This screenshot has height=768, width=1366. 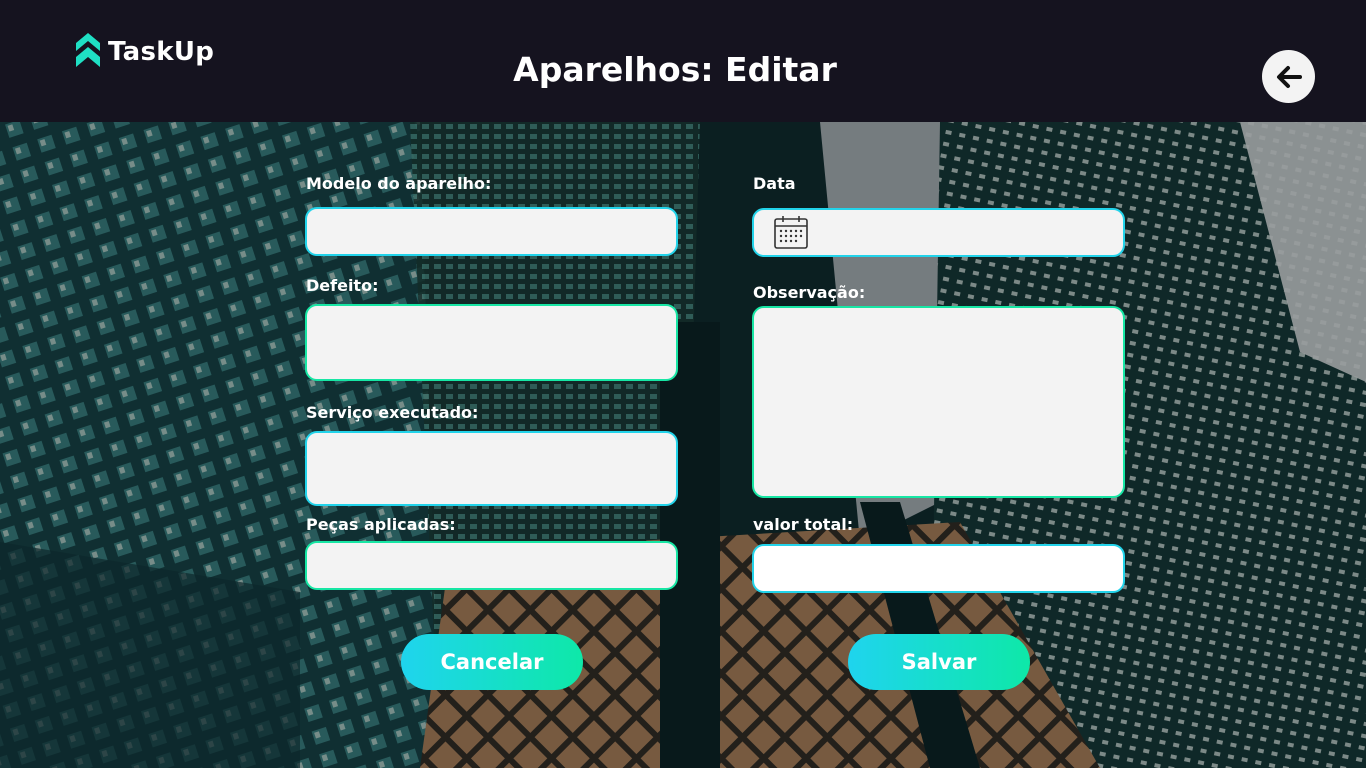 I want to click on arrow-left-icon, so click(x=1289, y=76).